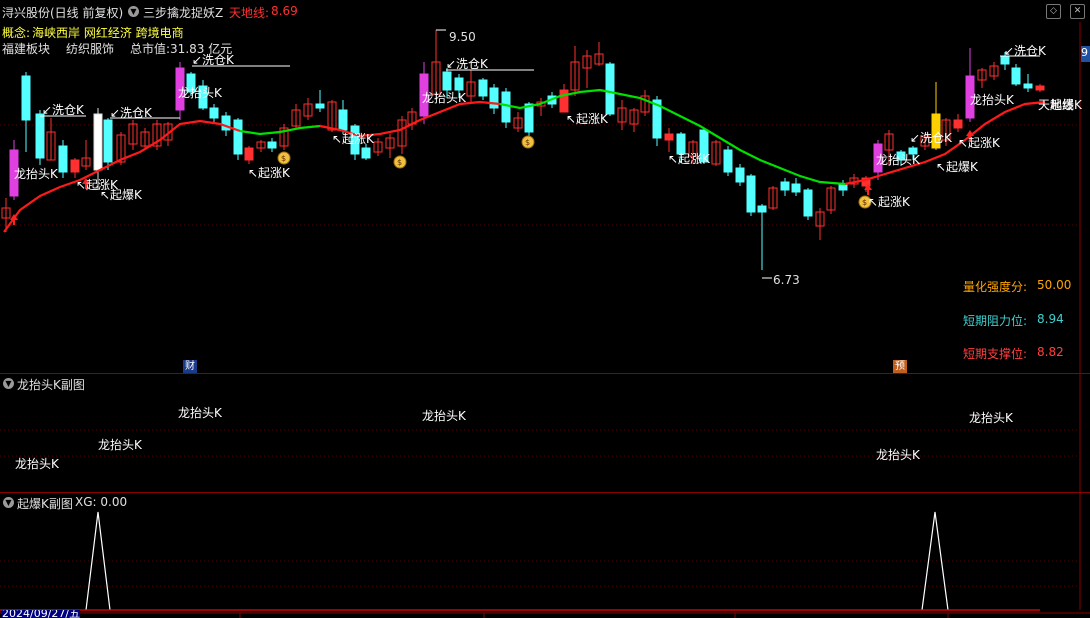 The height and width of the screenshot is (618, 1090). I want to click on spike-left, so click(98, 561).